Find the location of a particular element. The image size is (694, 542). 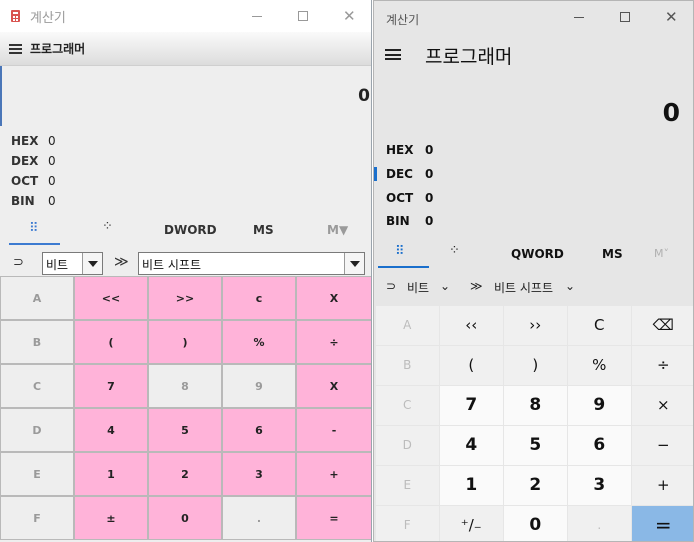

word-size-button: QWORD is located at coordinates (537, 254).